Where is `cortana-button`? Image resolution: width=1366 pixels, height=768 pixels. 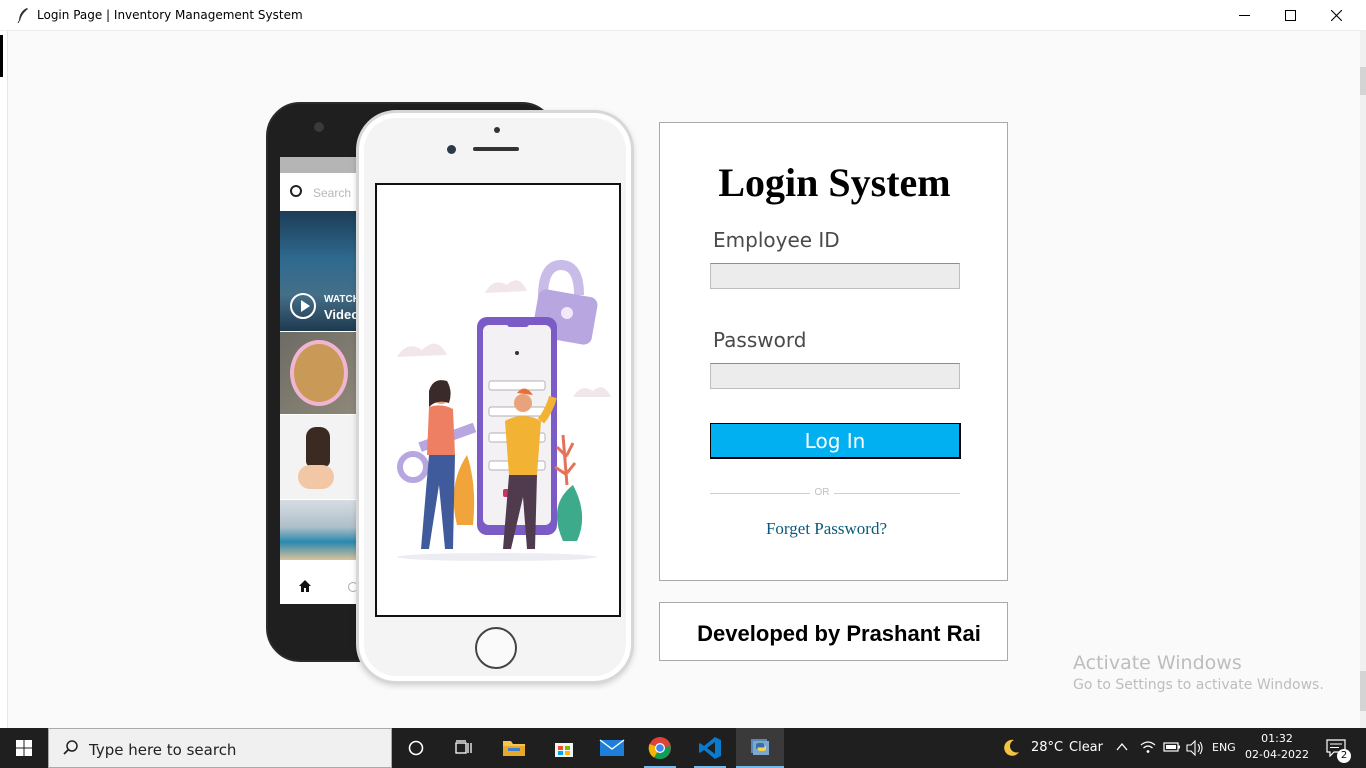
cortana-button is located at coordinates (416, 748).